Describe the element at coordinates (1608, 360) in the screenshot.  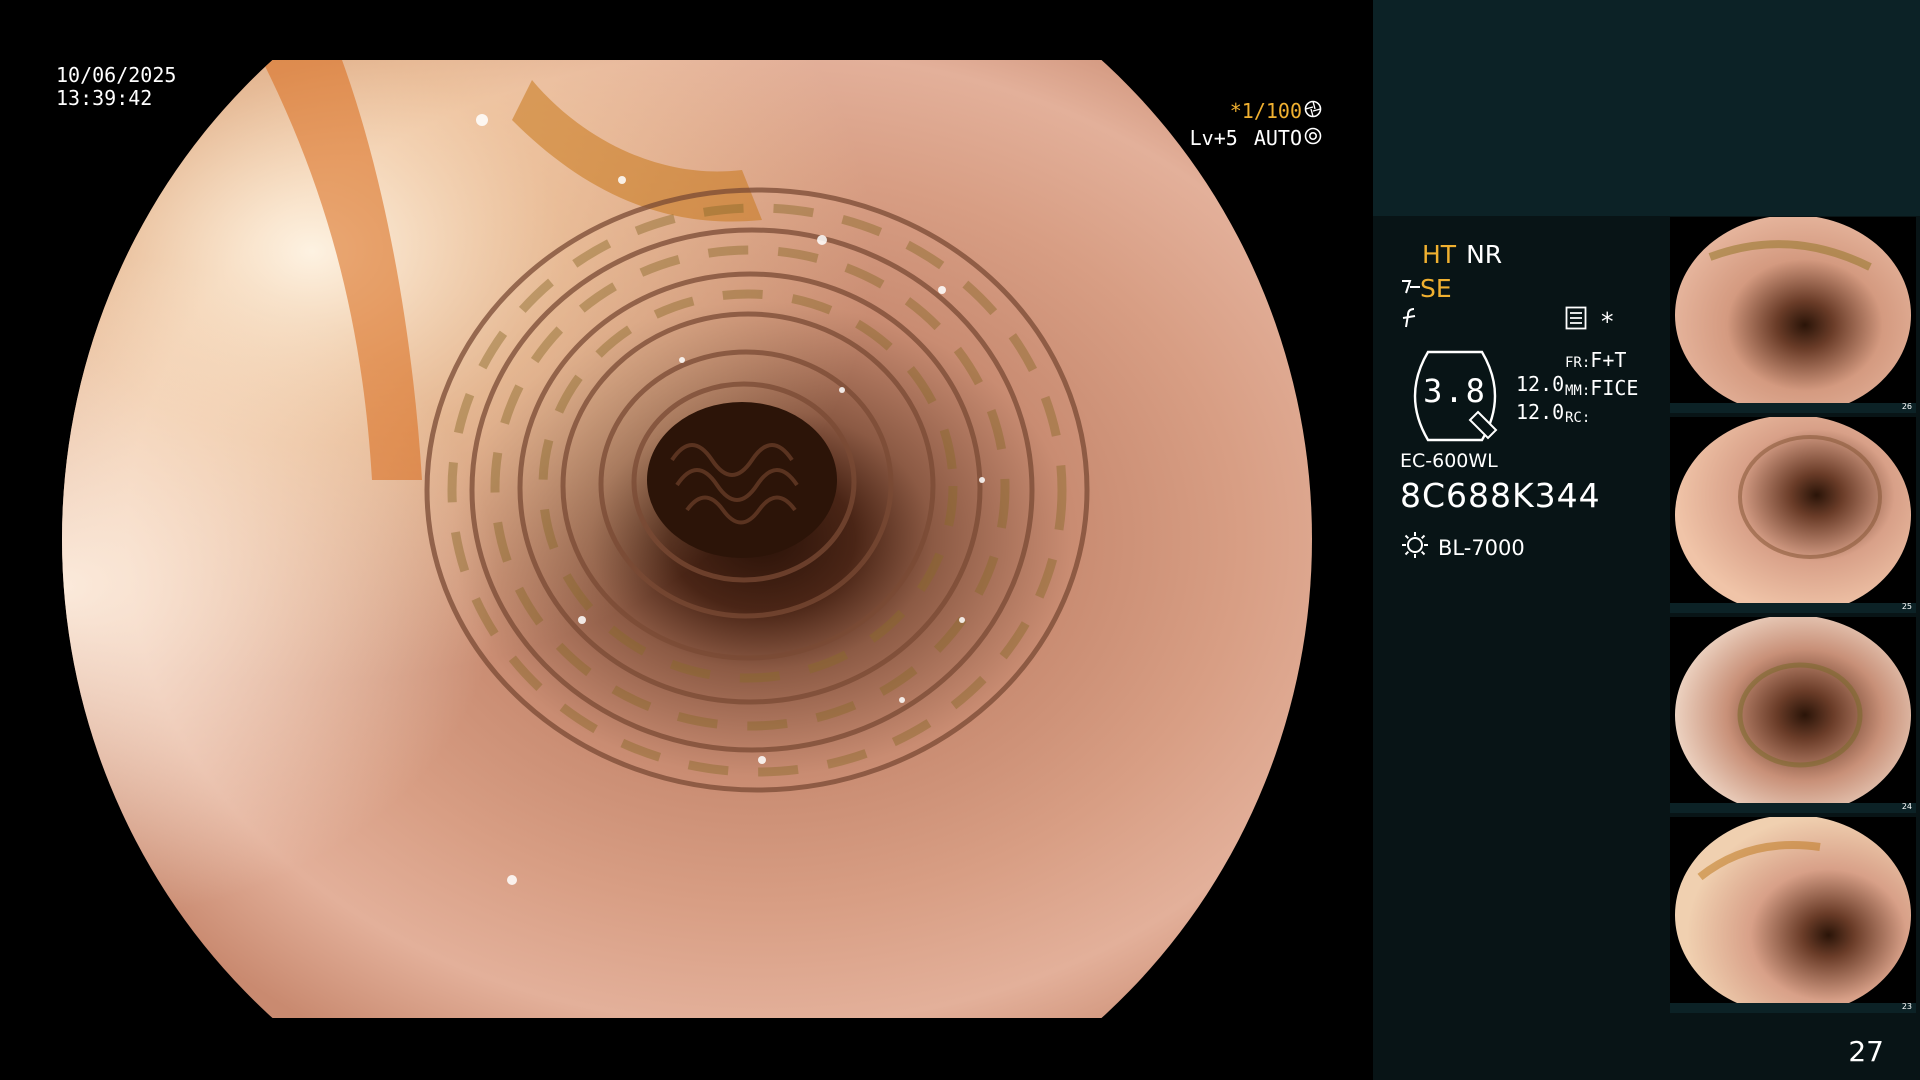
I see `fr-value: F+T` at that location.